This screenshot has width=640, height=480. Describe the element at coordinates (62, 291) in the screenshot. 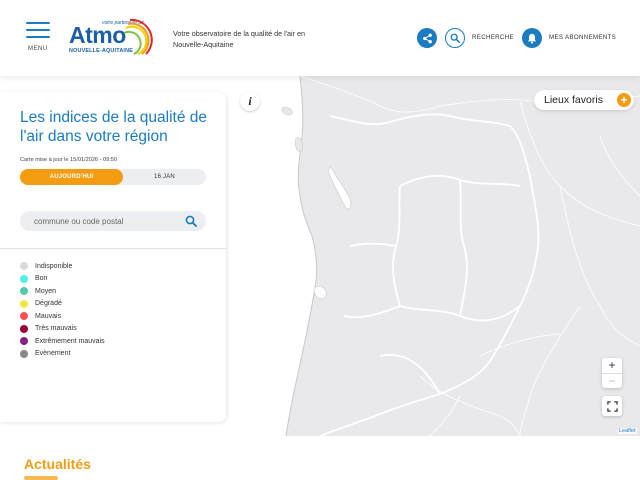

I see `legend-item-moyen: Moyen` at that location.